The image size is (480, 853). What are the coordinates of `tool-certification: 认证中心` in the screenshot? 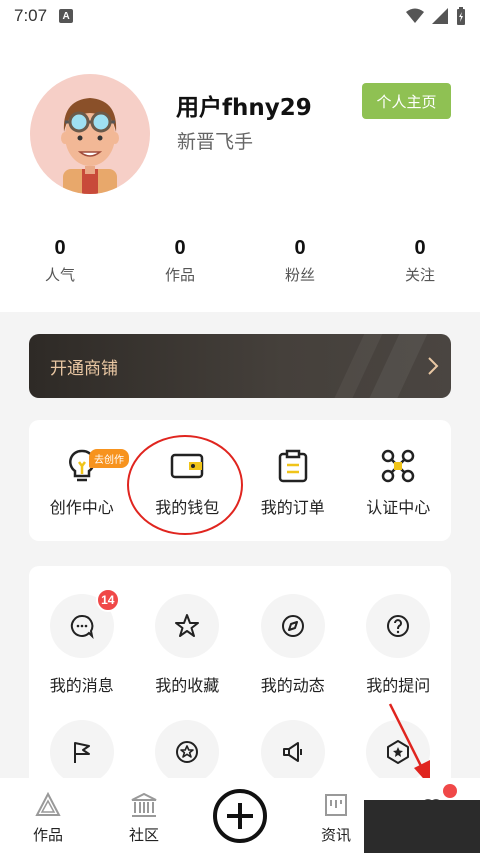 It's located at (399, 469).